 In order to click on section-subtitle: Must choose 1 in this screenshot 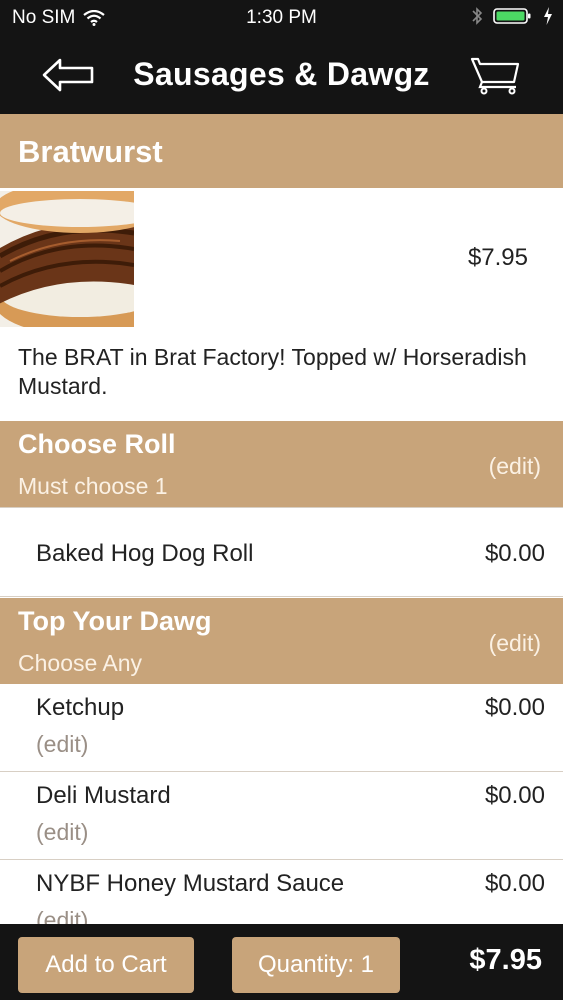, I will do `click(93, 486)`.